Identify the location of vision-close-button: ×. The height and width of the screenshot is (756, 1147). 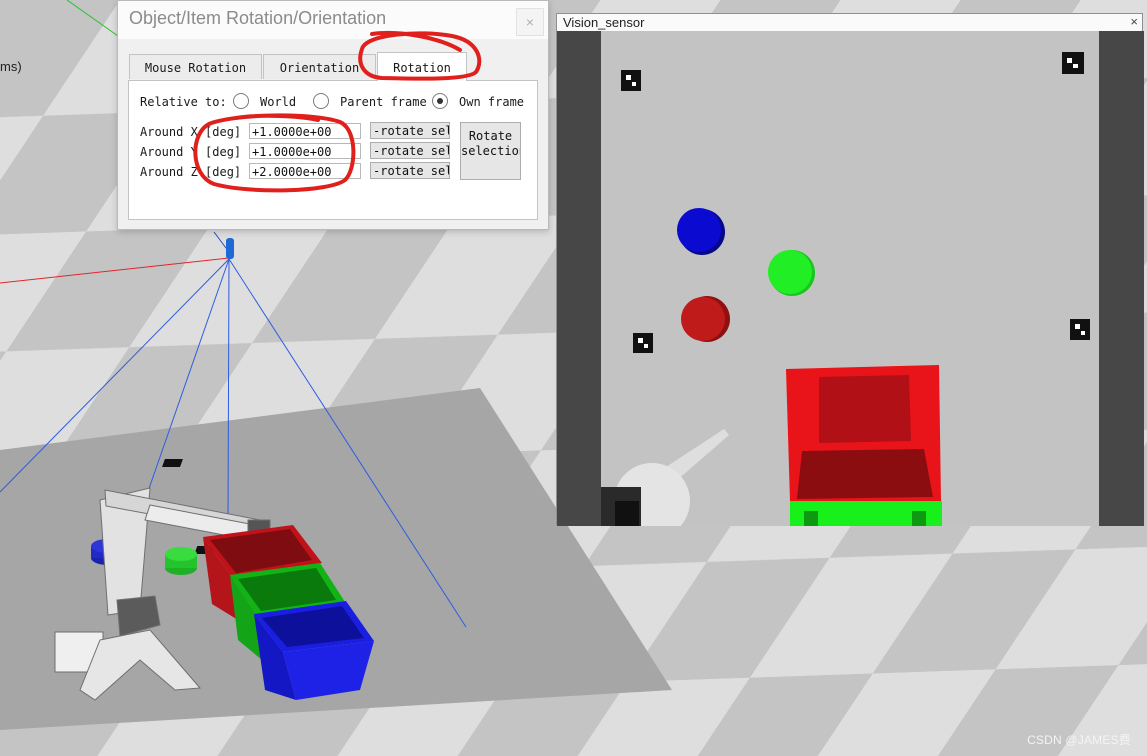
(1134, 21).